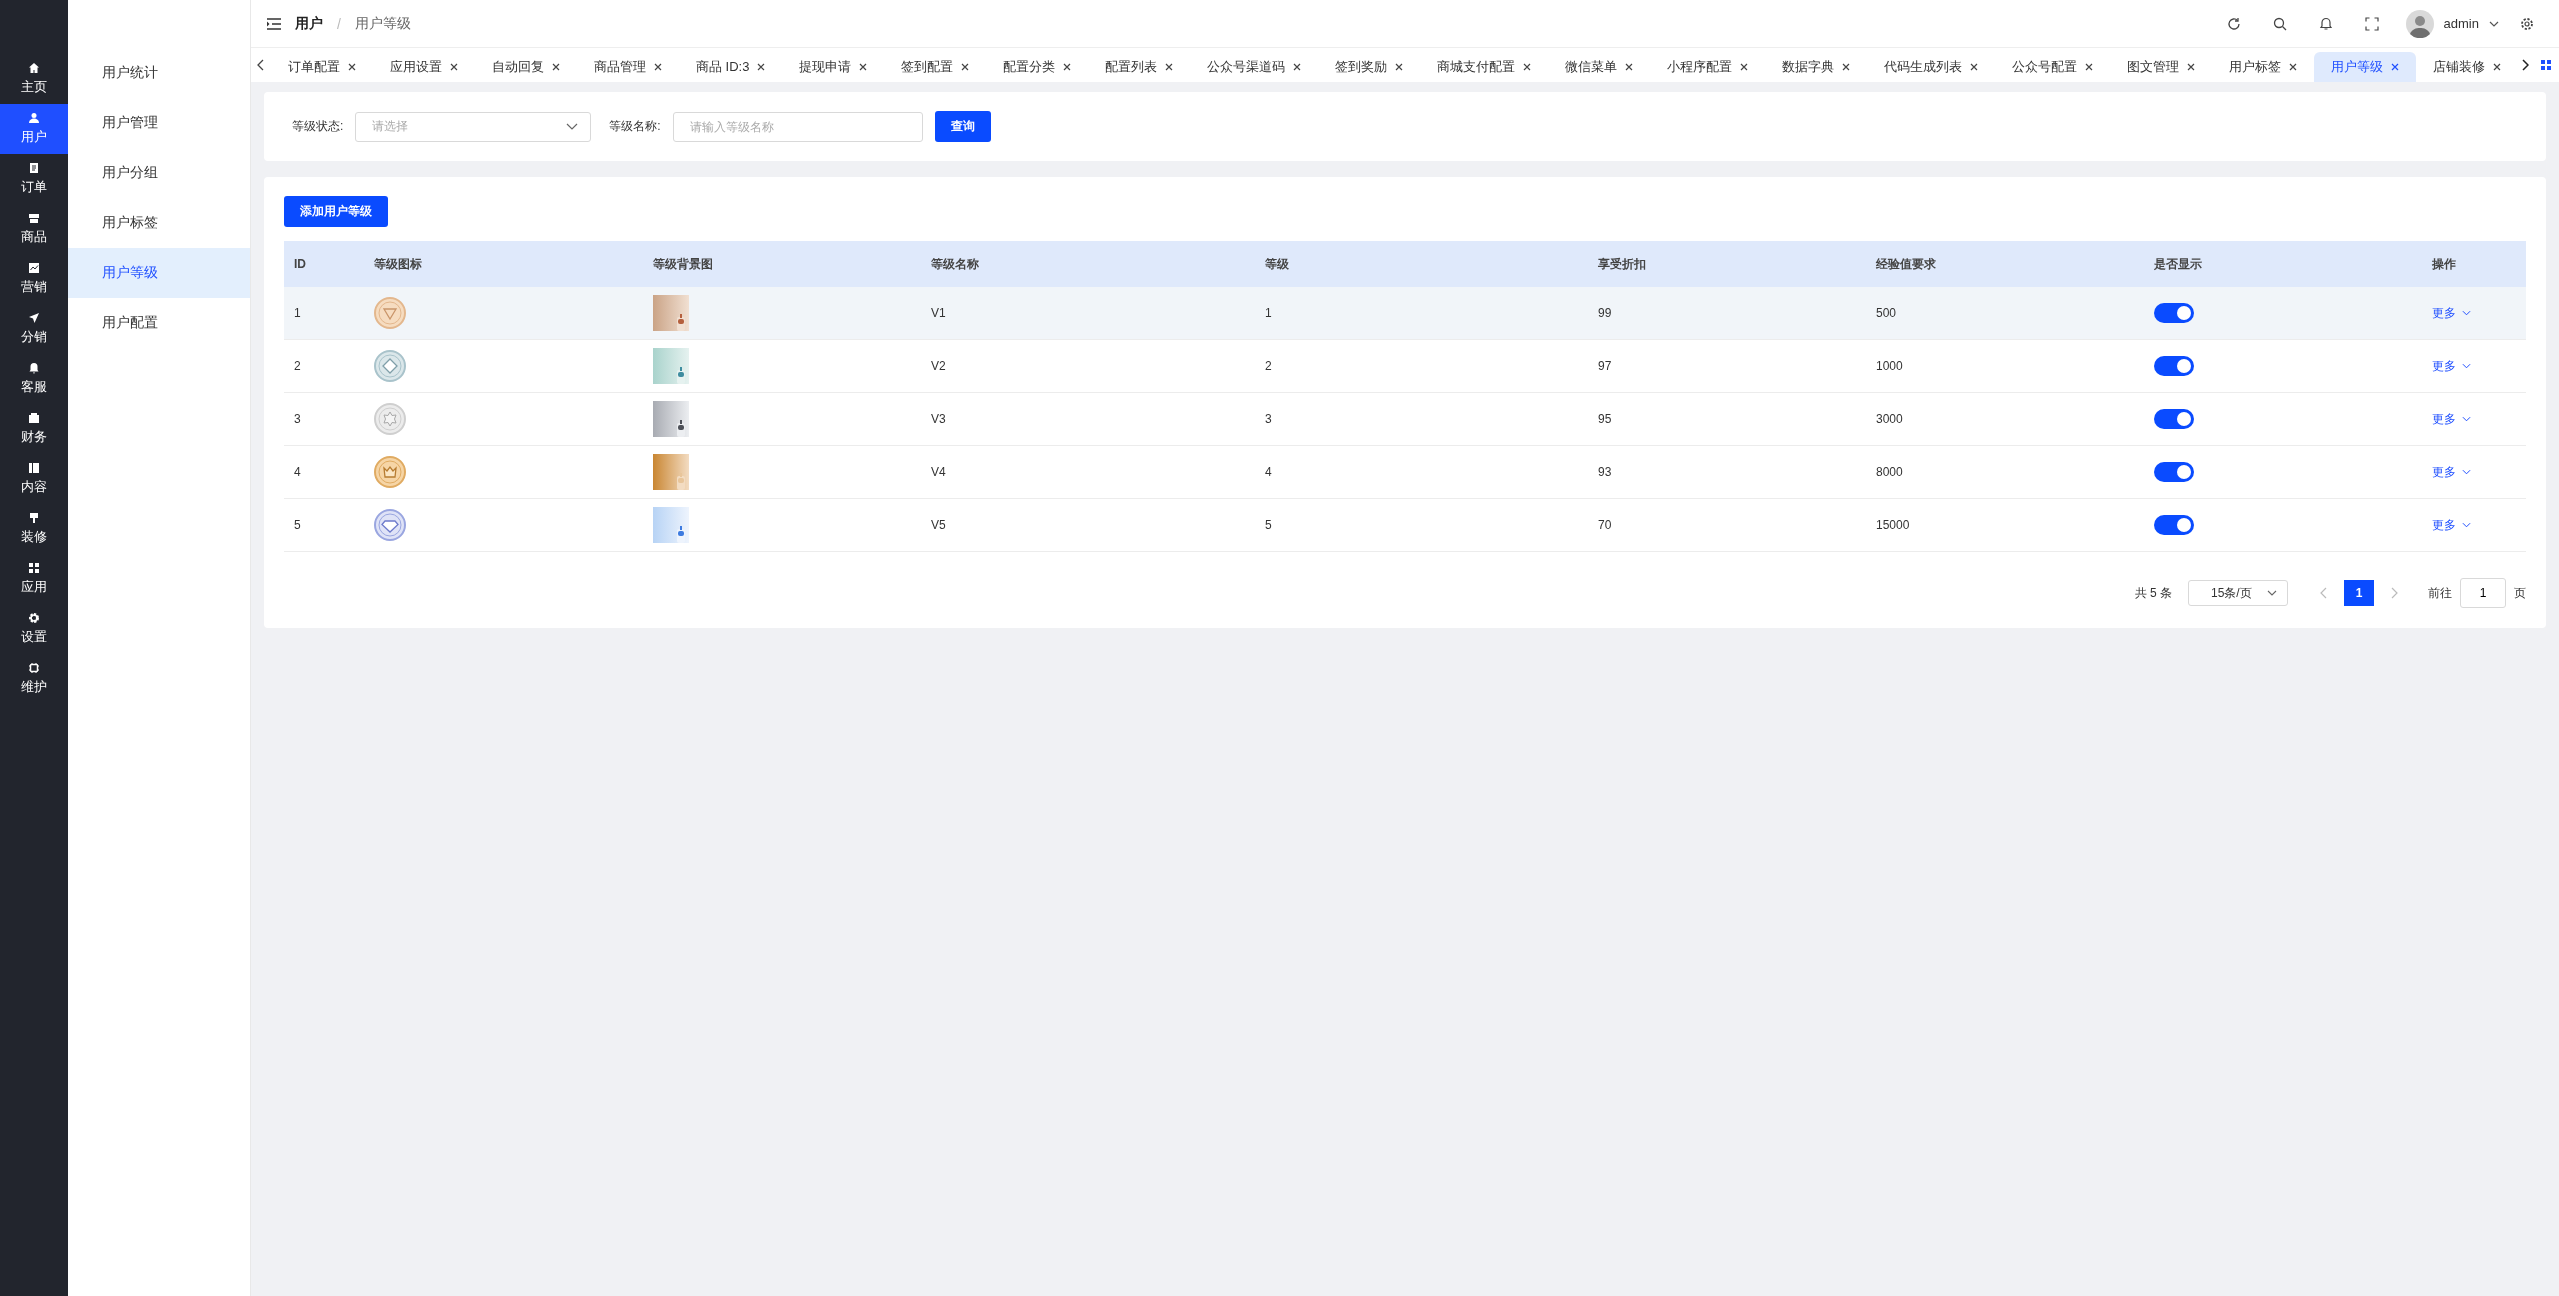 Image resolution: width=2559 pixels, height=1296 pixels. What do you see at coordinates (336, 211) in the screenshot?
I see `add-level-button: 添加用户等级` at bounding box center [336, 211].